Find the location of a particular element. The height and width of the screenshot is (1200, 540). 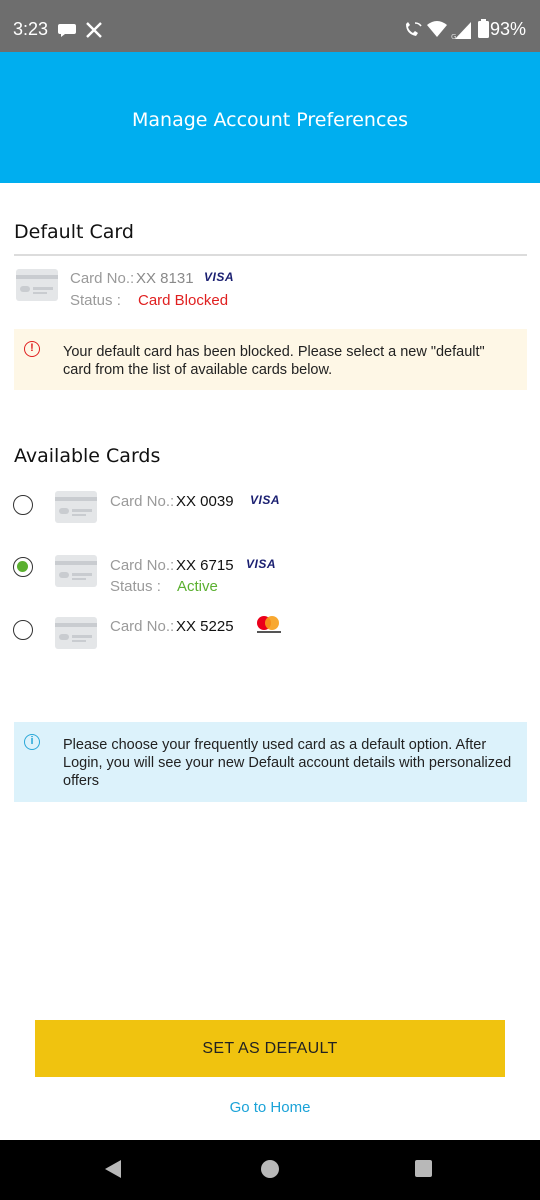

page-title: Manage Account Preferences is located at coordinates (269, 120).